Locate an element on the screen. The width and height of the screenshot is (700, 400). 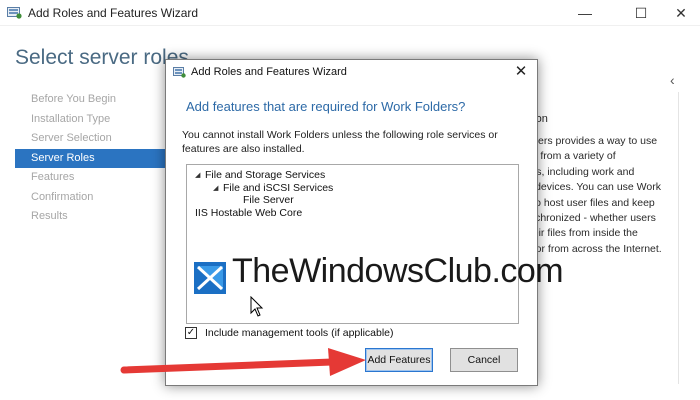
add-features-button: Add Features is located at coordinates (399, 360).